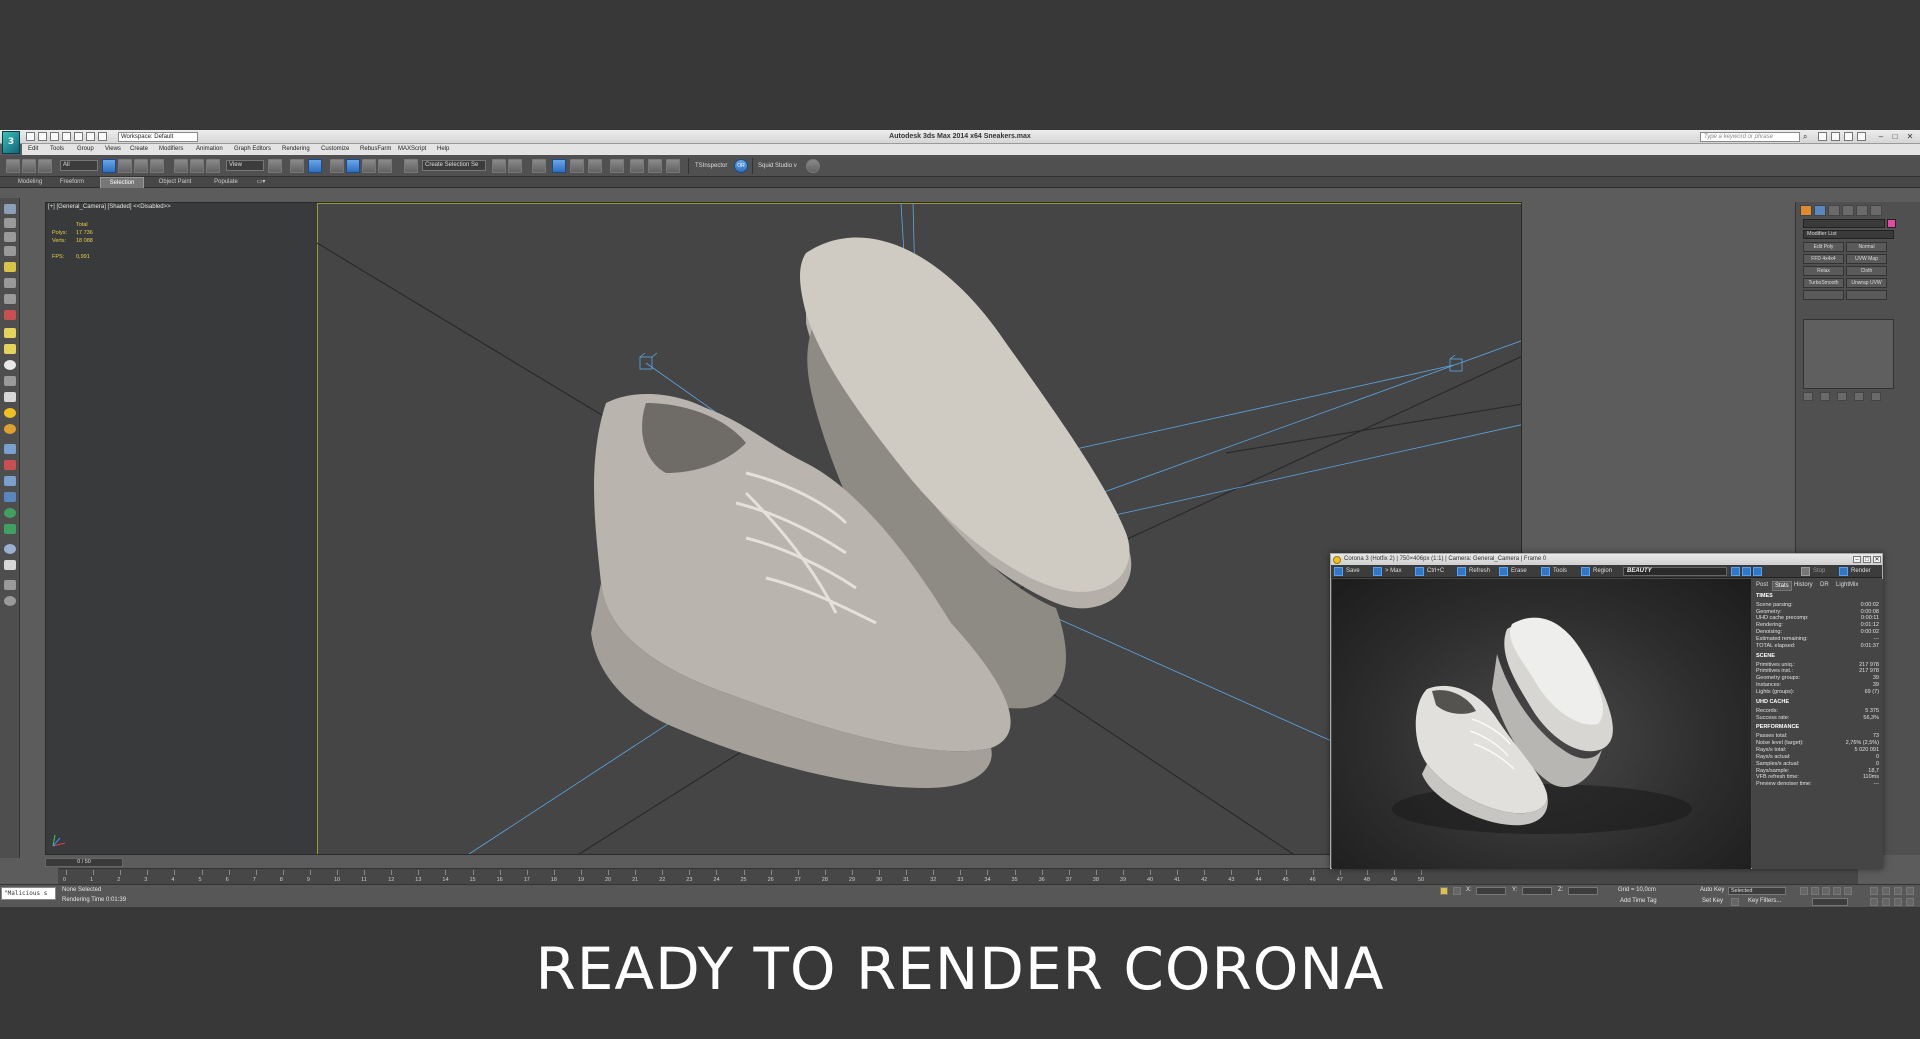  What do you see at coordinates (10, 223) in the screenshot?
I see `save-scene-icon` at bounding box center [10, 223].